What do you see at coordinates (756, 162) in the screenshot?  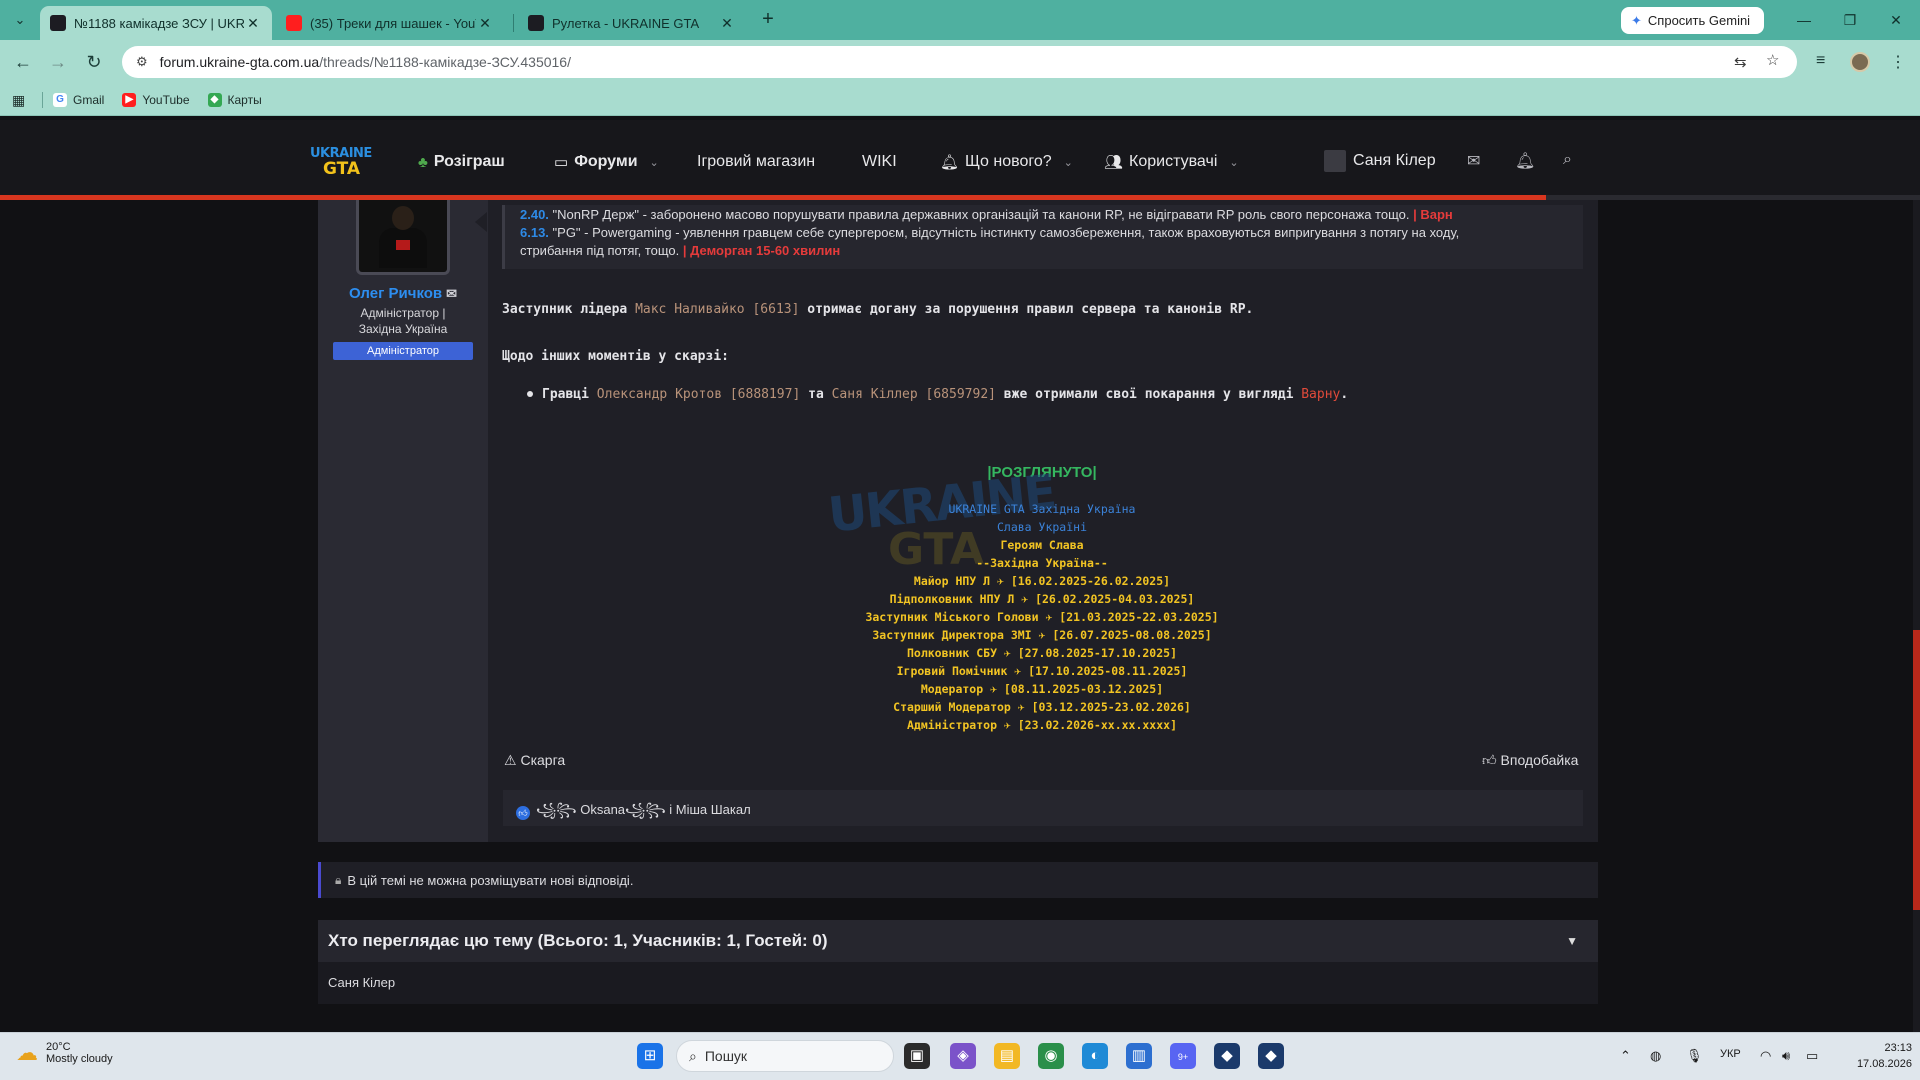 I see `nav-shop: Ігровий магазин` at bounding box center [756, 162].